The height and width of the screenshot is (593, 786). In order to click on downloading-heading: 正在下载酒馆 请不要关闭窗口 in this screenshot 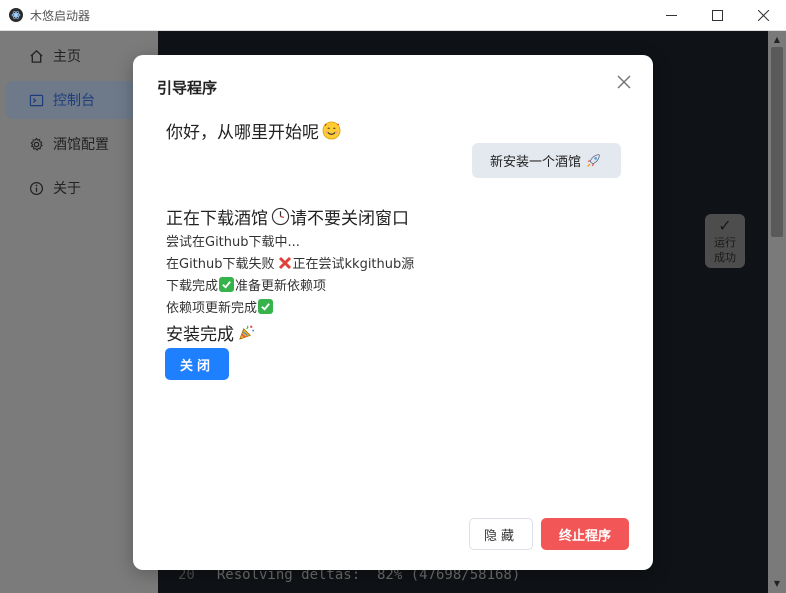, I will do `click(287, 216)`.